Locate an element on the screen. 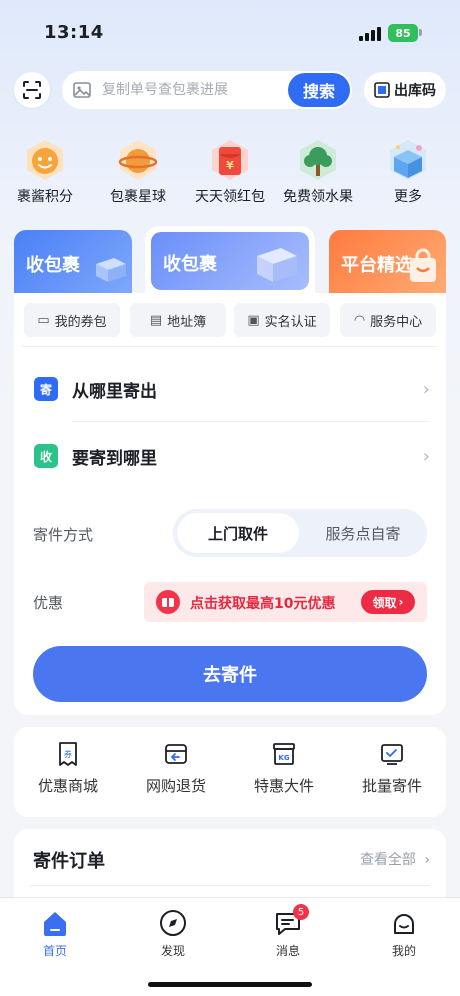 The image size is (460, 996). chip-id-verify: ▣ 实名认证 is located at coordinates (282, 320).